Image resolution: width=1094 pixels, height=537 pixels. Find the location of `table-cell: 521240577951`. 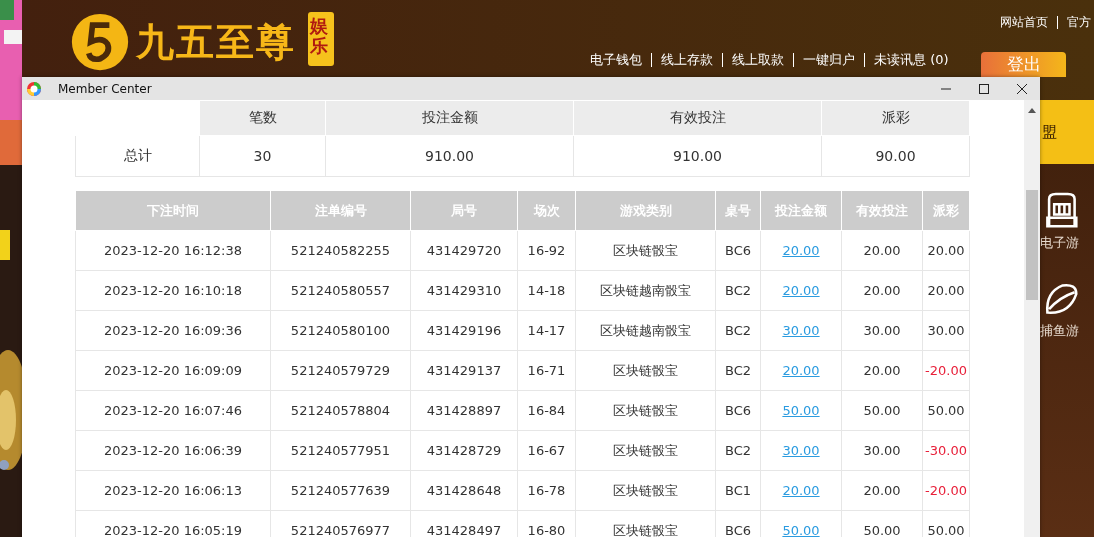

table-cell: 521240577951 is located at coordinates (340, 450).